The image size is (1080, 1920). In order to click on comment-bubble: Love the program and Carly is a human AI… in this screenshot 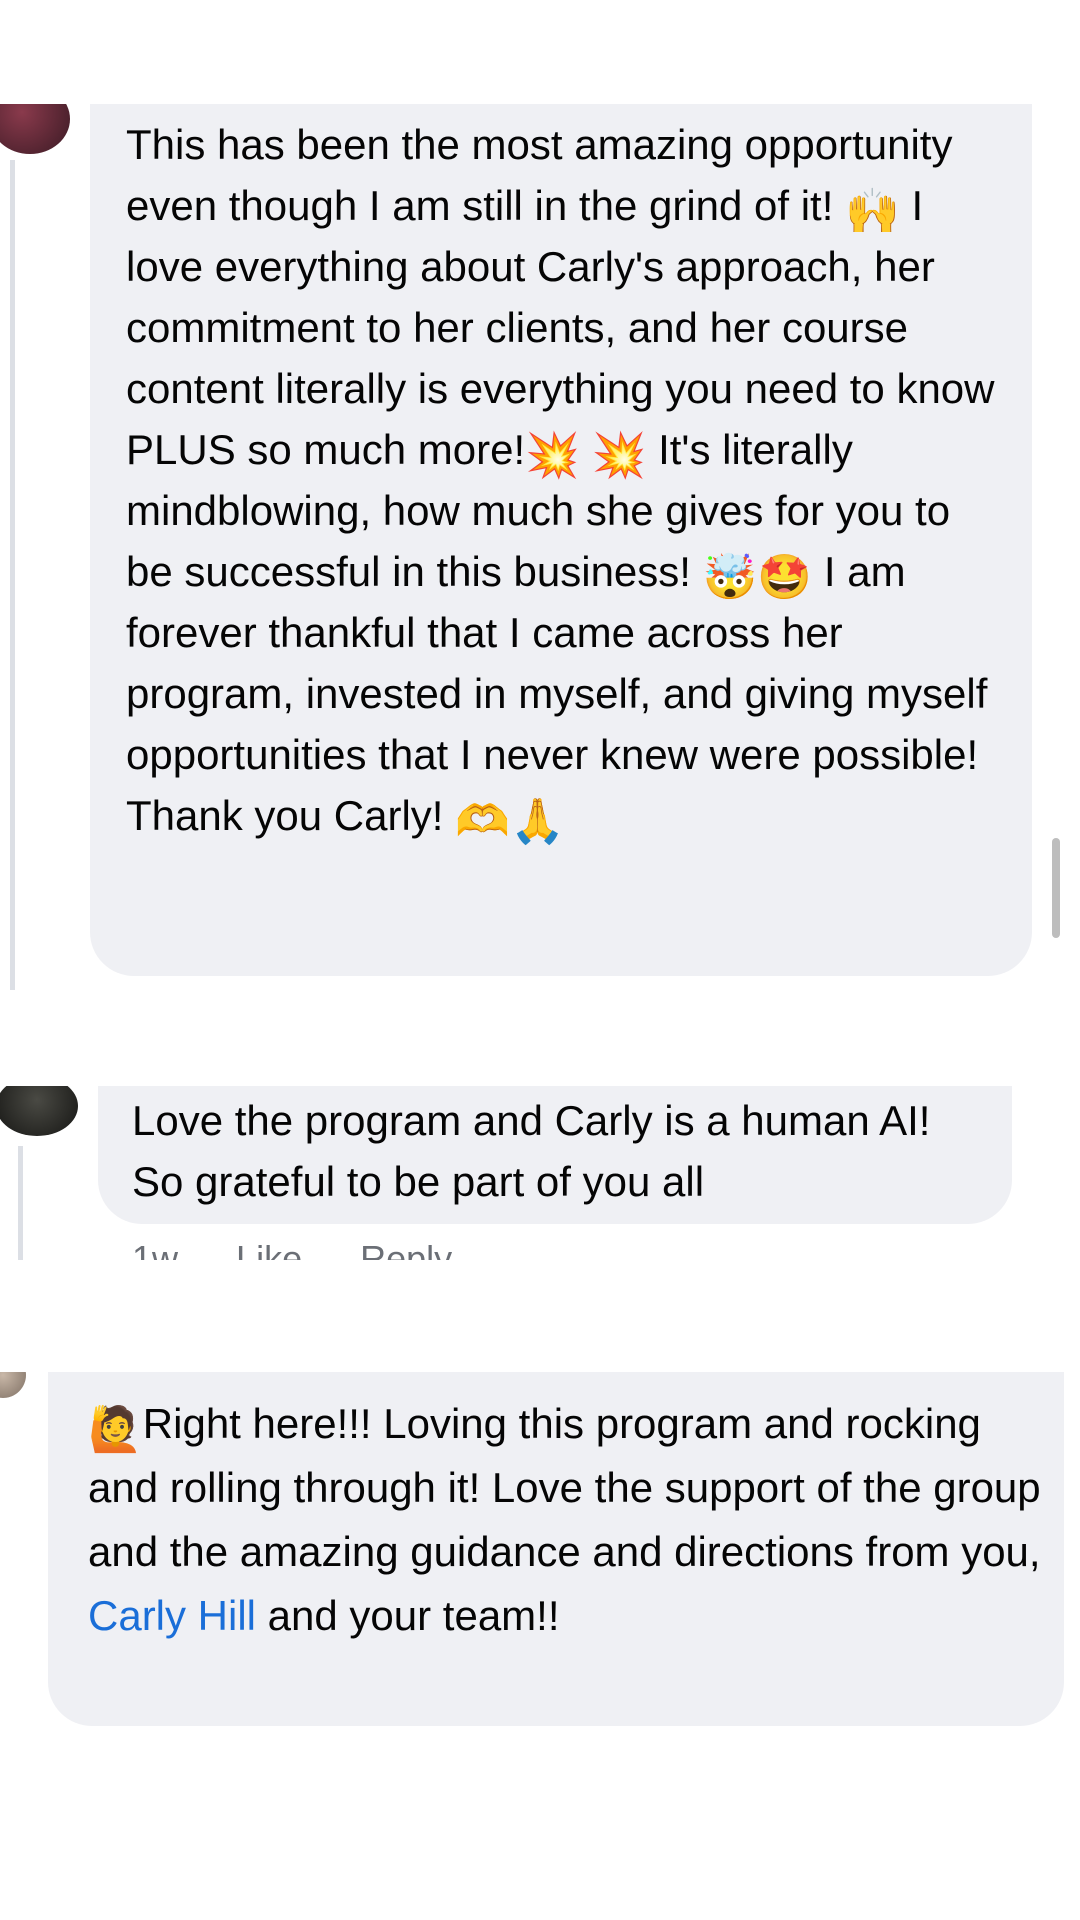, I will do `click(555, 1155)`.